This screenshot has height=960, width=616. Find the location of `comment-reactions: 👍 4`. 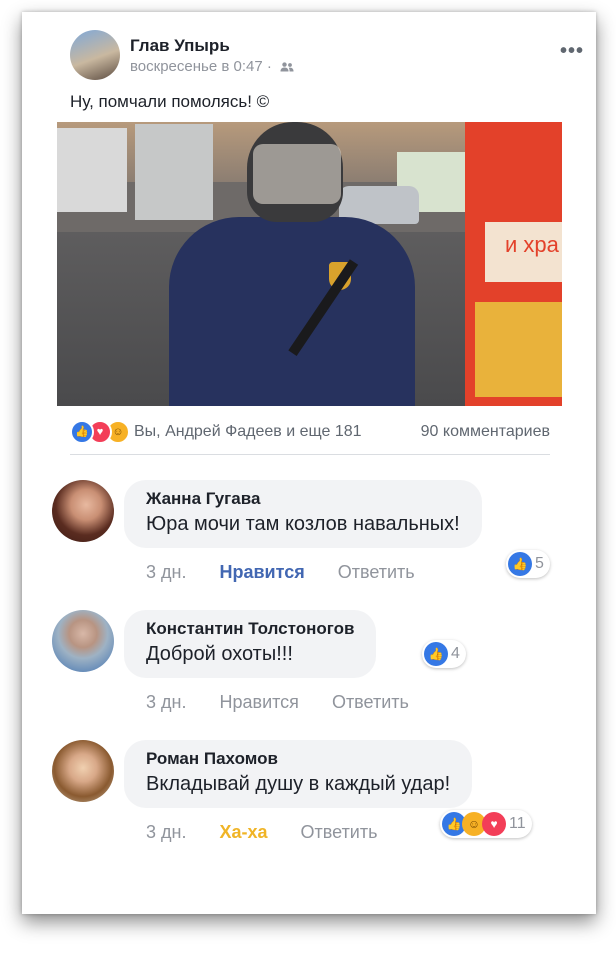

comment-reactions: 👍 4 is located at coordinates (444, 654).